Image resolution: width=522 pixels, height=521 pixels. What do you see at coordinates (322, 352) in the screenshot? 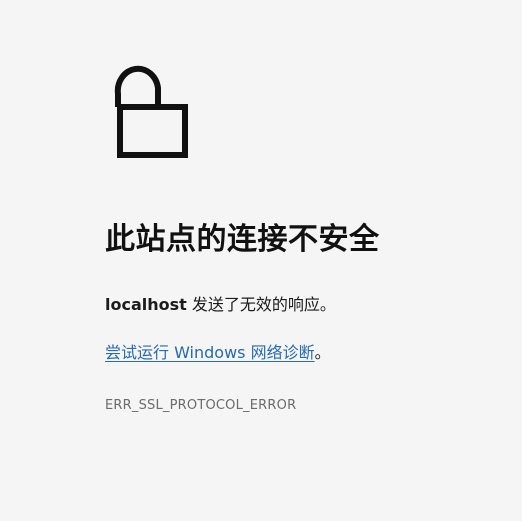
I see `diagnostics-suffix: 。` at bounding box center [322, 352].